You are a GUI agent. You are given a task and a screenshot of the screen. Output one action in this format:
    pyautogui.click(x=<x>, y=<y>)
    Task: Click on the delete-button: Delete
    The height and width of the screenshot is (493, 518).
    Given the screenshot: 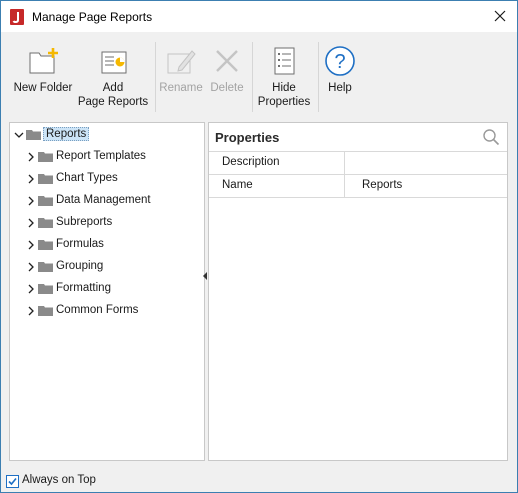 What is the action you would take?
    pyautogui.click(x=227, y=76)
    